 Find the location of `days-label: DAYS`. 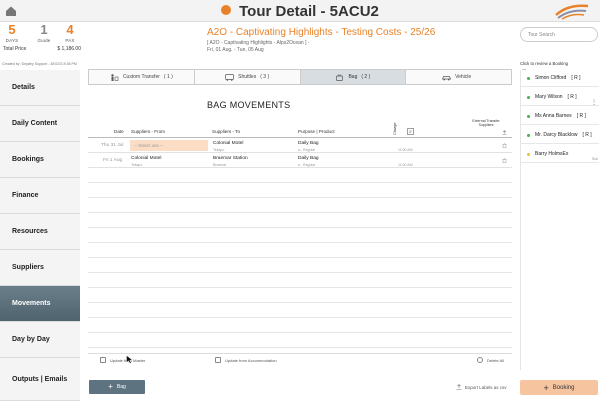

days-label: DAYS is located at coordinates (12, 40).